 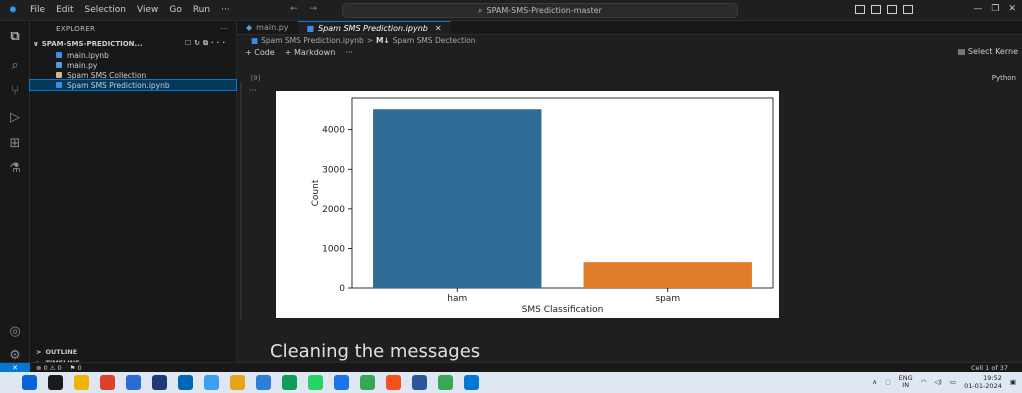 What do you see at coordinates (310, 52) in the screenshot?
I see `add-markdown-cell-button: + Markdown` at bounding box center [310, 52].